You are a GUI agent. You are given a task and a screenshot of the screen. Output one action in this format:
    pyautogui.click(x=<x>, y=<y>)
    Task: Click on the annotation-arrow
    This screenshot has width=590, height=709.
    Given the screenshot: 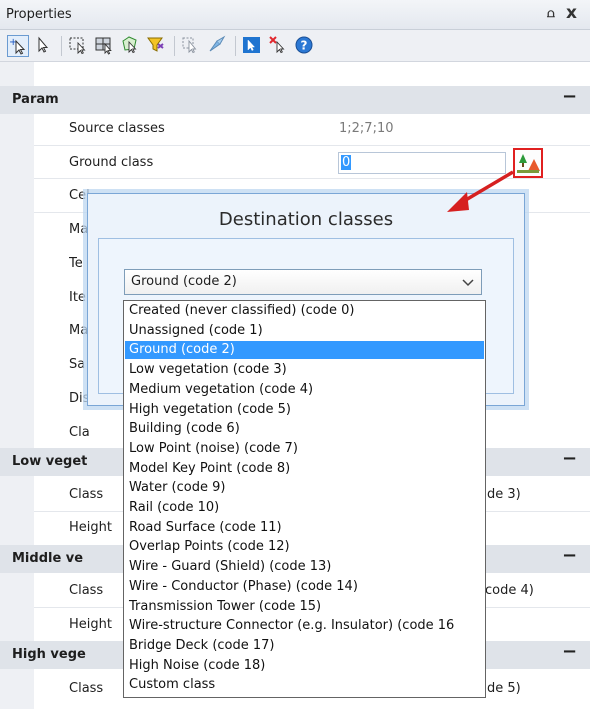 What is the action you would take?
    pyautogui.click(x=480, y=191)
    